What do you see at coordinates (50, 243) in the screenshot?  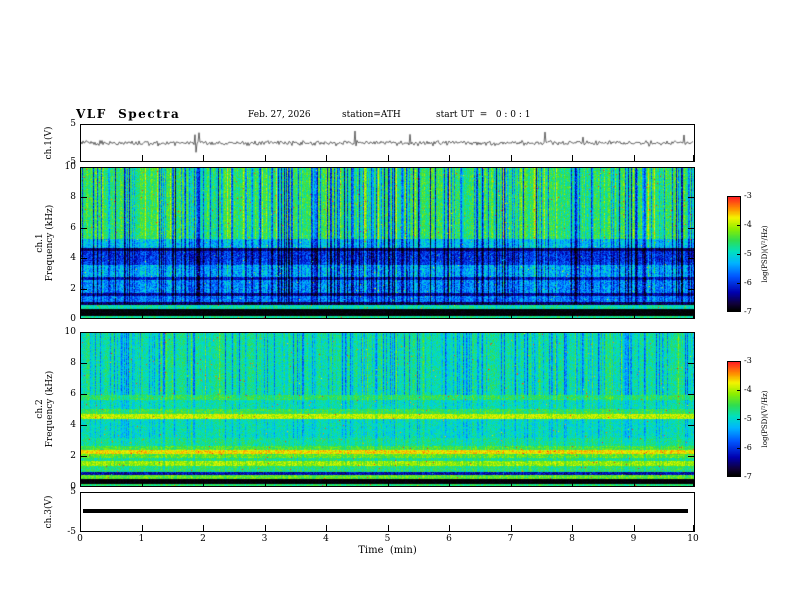 I see `frequency-units-line: Frequency (kHz)` at bounding box center [50, 243].